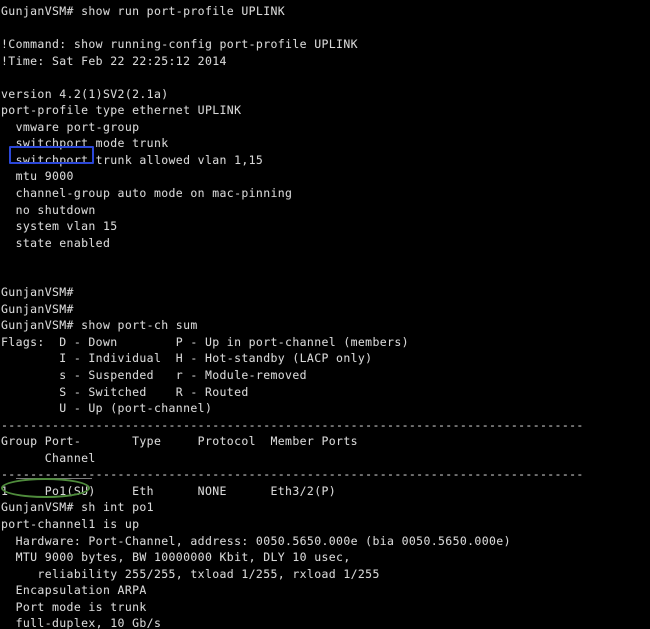  What do you see at coordinates (74, 606) in the screenshot?
I see `terminal-line: Port mode is trunk` at bounding box center [74, 606].